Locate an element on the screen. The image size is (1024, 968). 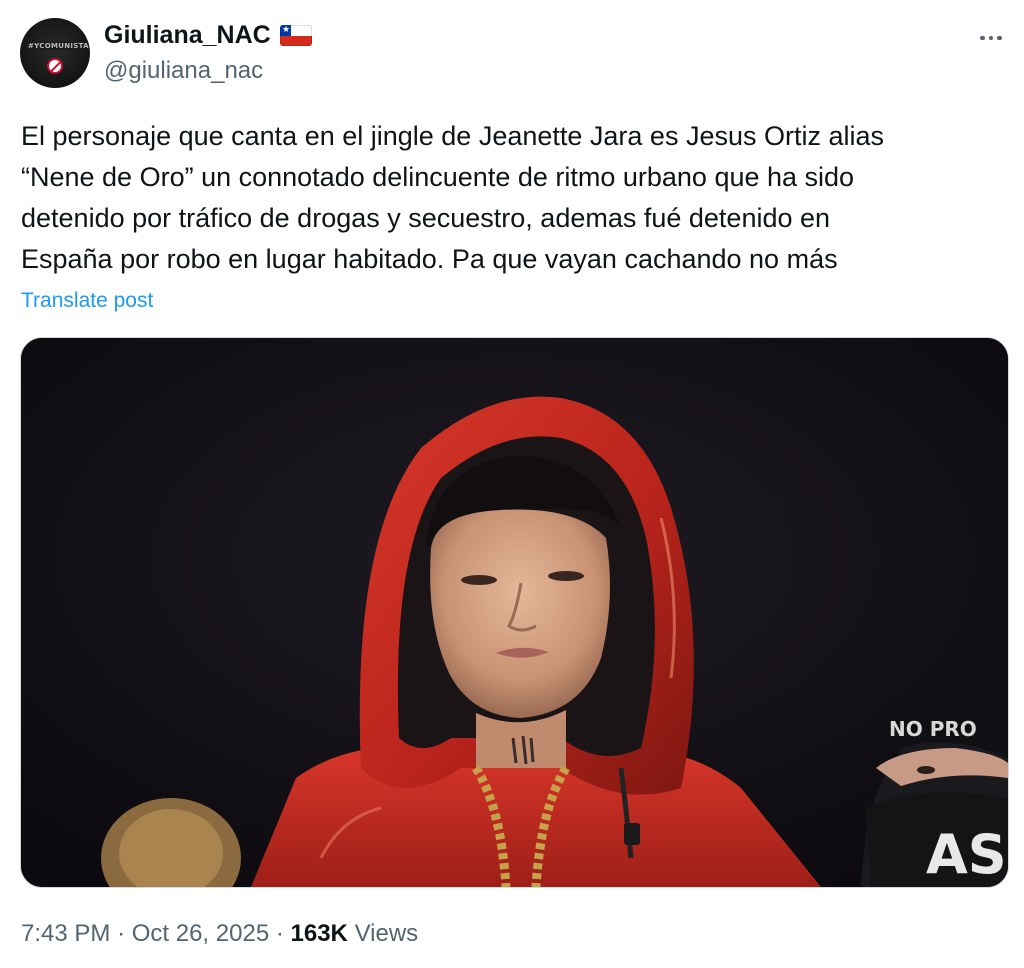
views-count: 163K is located at coordinates (319, 933).